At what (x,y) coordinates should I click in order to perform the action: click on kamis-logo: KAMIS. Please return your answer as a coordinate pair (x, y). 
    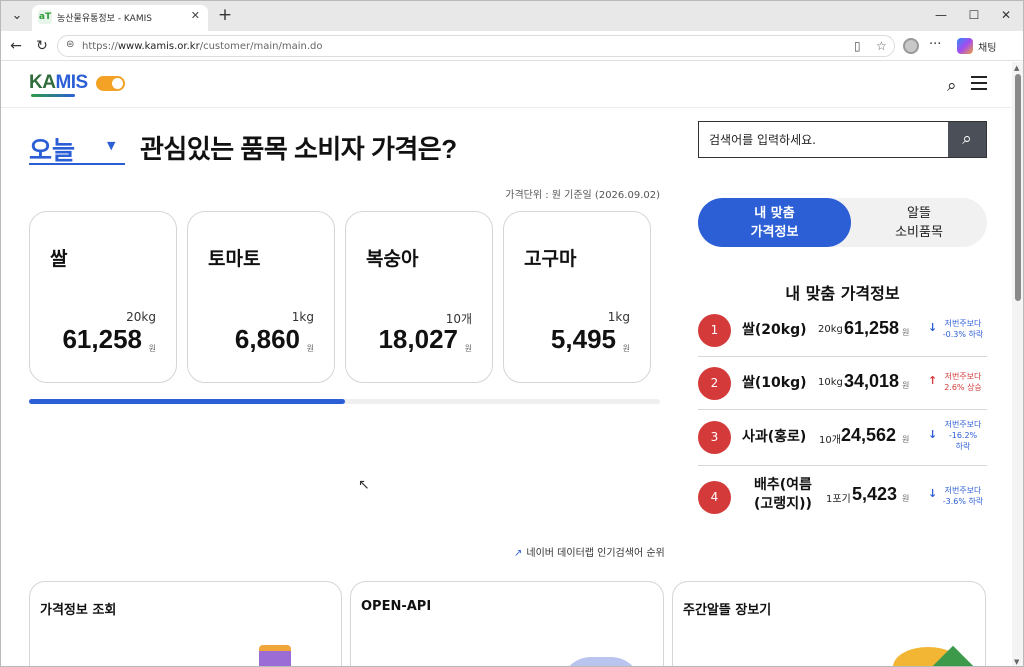
    Looking at the image, I should click on (58, 83).